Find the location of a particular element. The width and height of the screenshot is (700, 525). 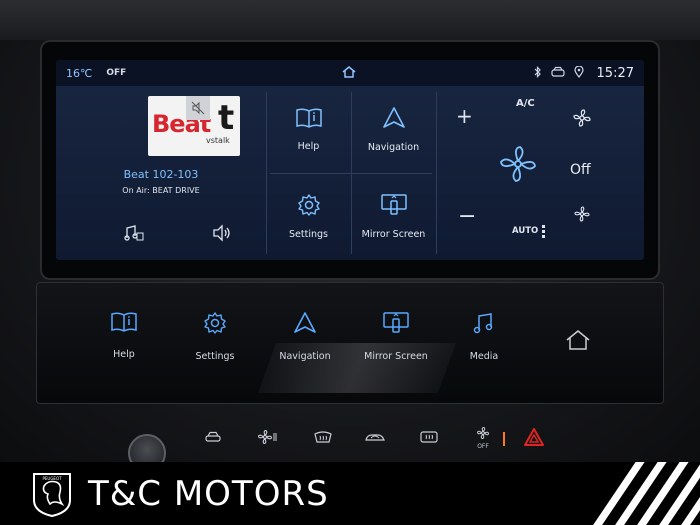

recirculation-button is located at coordinates (375, 438).